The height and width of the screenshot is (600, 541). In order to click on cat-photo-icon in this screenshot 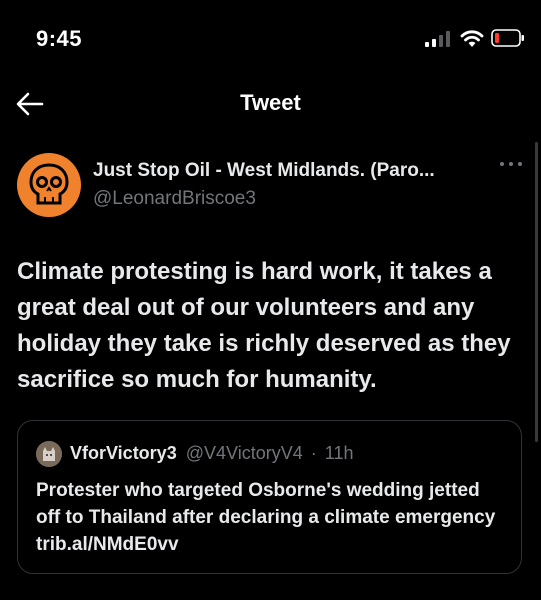, I will do `click(49, 454)`.